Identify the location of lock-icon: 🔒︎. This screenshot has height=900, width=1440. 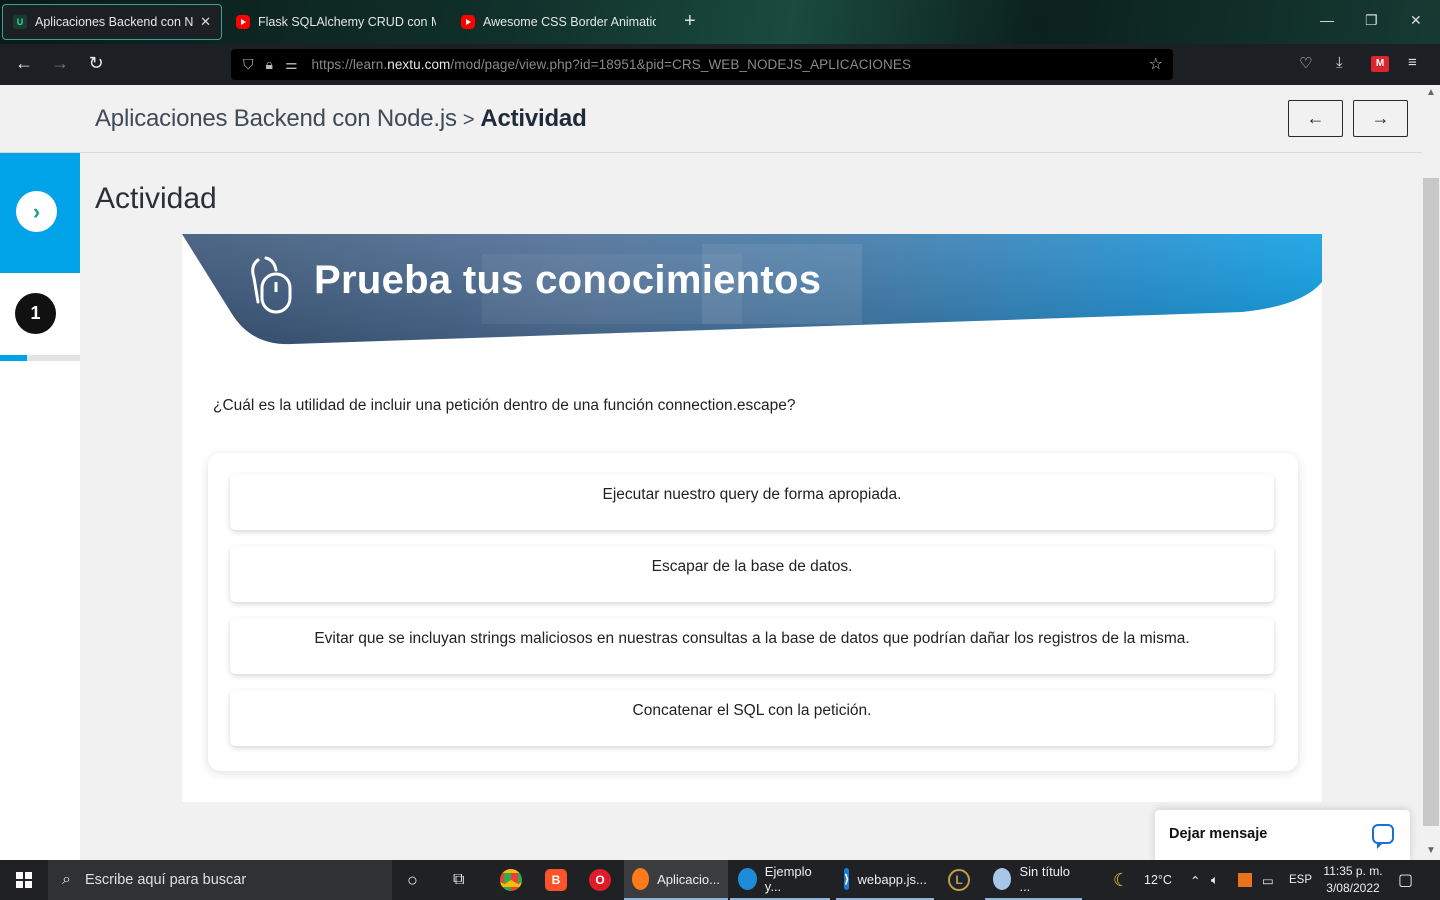
(269, 64).